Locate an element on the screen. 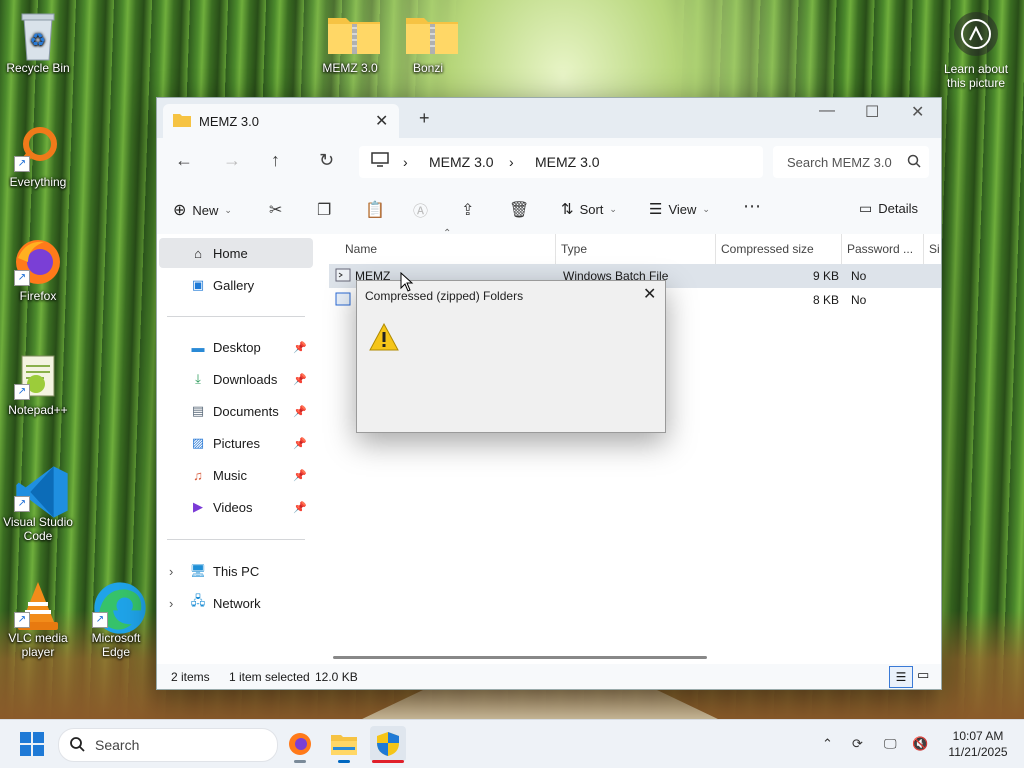  column-header-size: Si is located at coordinates (934, 249).